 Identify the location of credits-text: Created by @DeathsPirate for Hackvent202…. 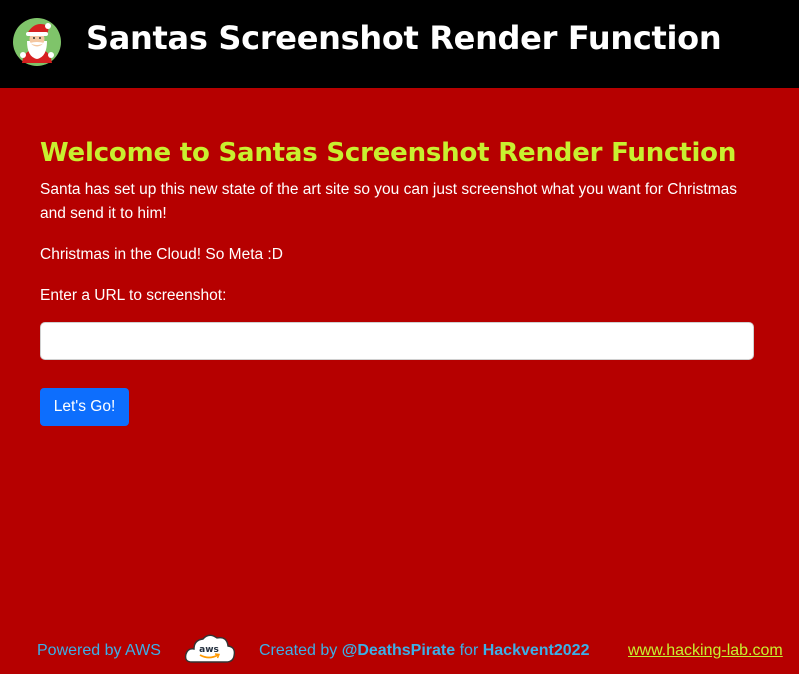
(424, 651).